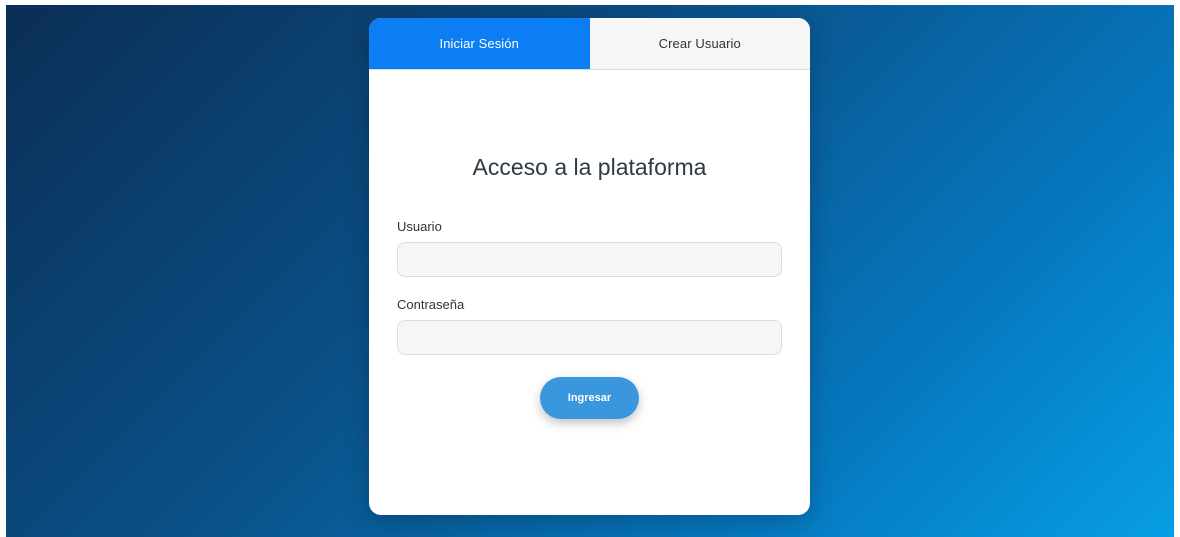  I want to click on submit-container: Ingresar, so click(589, 397).